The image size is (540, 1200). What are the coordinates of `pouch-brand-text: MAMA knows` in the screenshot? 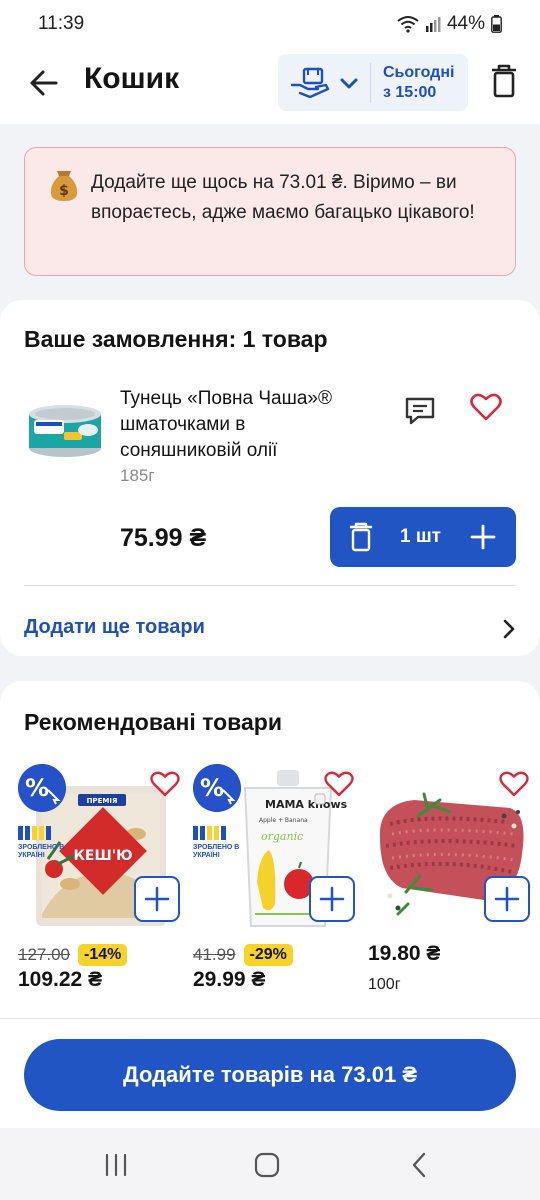 It's located at (306, 804).